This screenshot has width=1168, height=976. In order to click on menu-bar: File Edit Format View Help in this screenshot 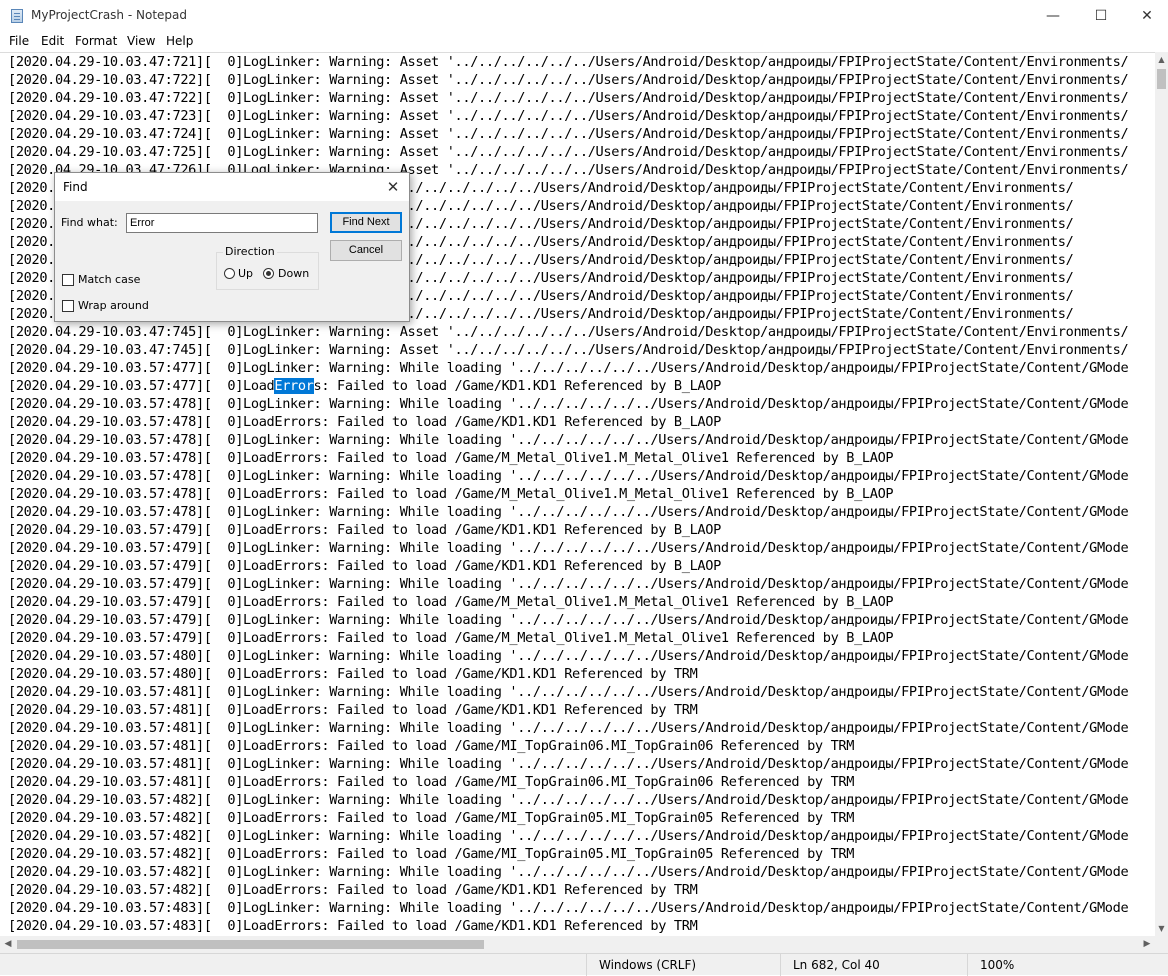, I will do `click(584, 42)`.